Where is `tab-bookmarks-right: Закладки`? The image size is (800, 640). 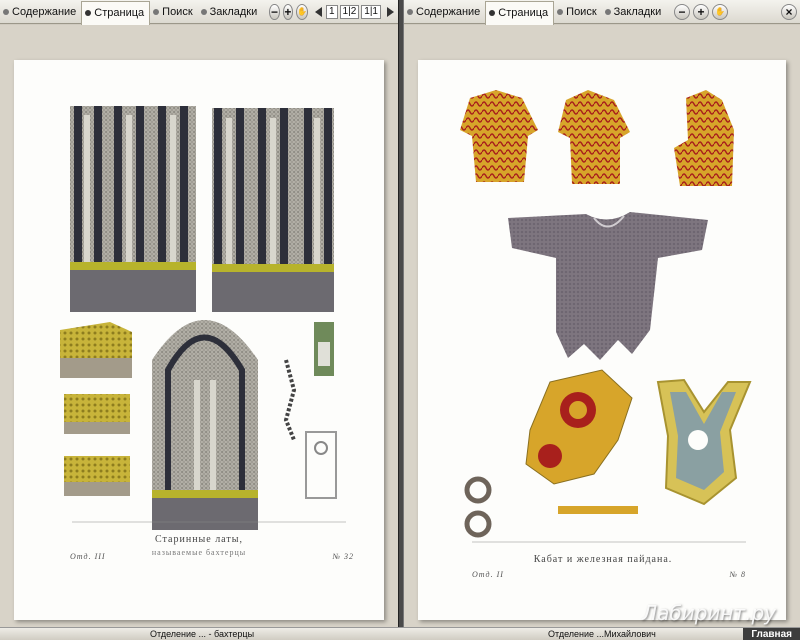 tab-bookmarks-right: Закладки is located at coordinates (634, 12).